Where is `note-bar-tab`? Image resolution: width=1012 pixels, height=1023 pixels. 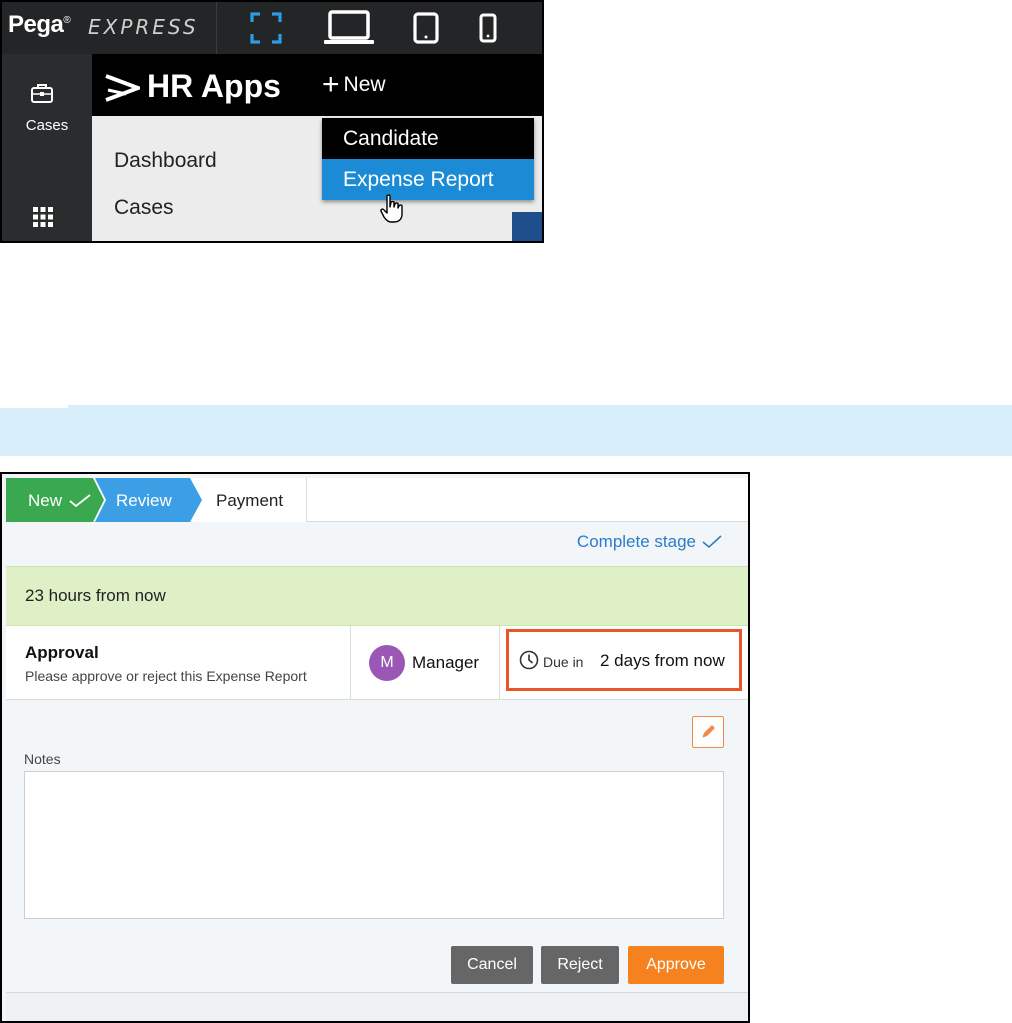 note-bar-tab is located at coordinates (34, 406).